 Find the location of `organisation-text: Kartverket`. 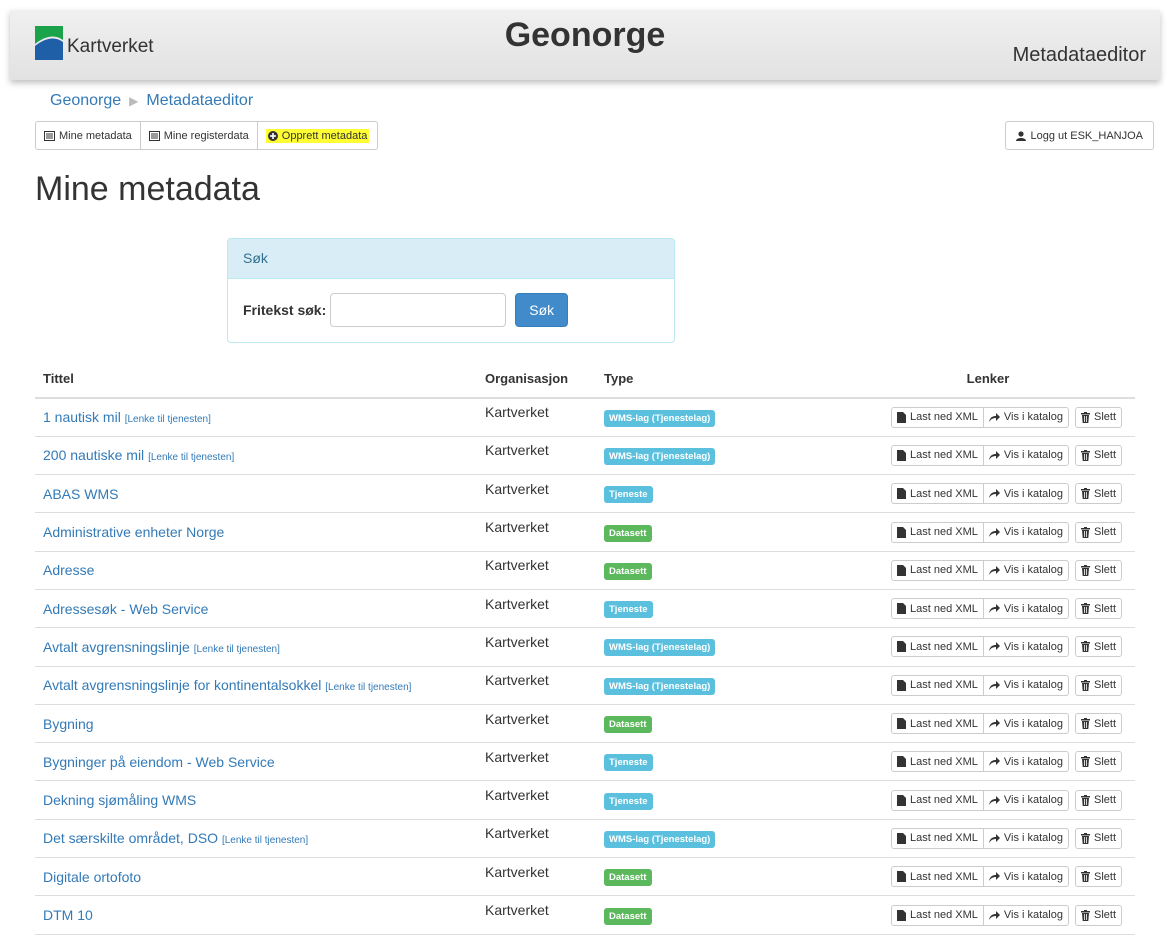

organisation-text: Kartverket is located at coordinates (517, 833).